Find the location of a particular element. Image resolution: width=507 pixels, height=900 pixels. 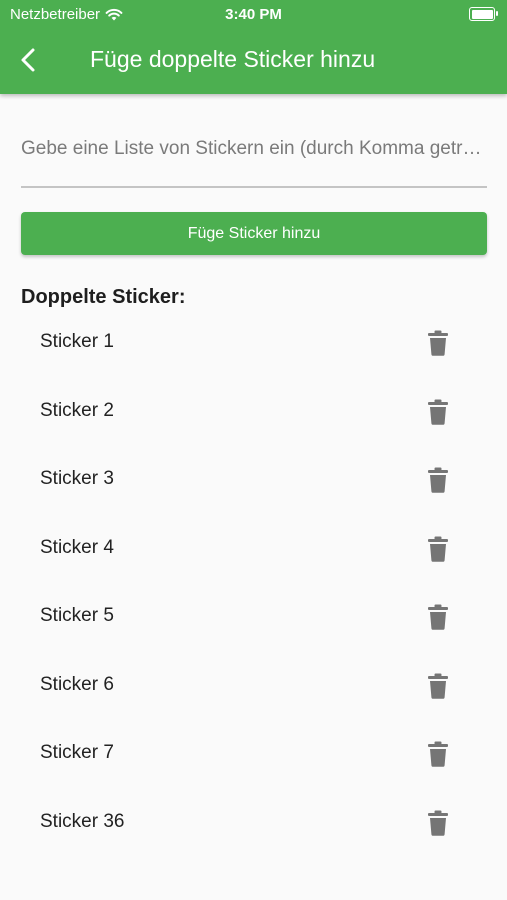

list-item: Sticker 4 is located at coordinates (253, 548).